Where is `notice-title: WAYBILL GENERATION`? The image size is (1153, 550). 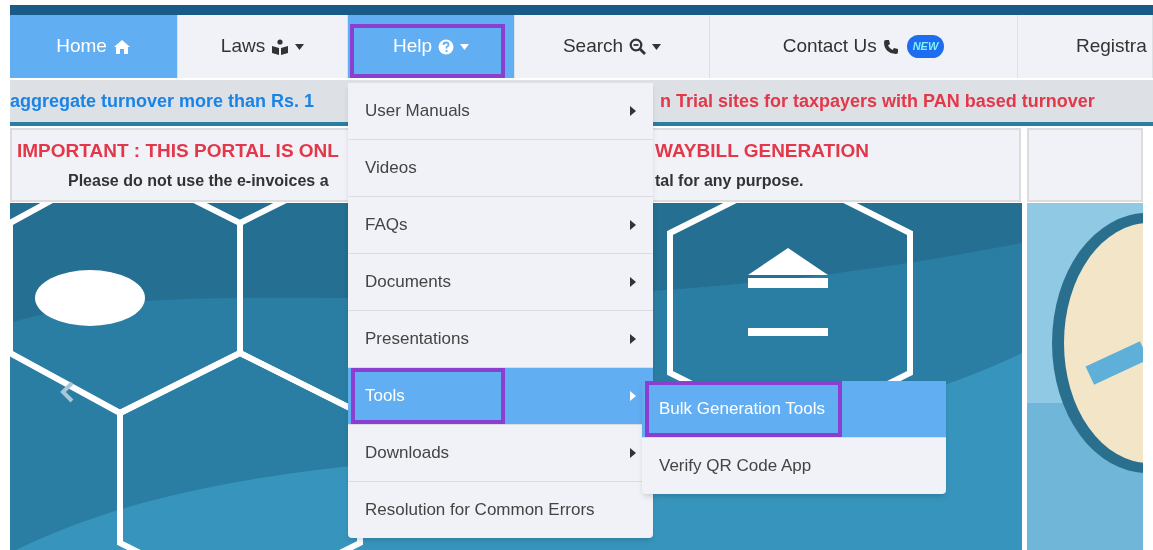 notice-title: WAYBILL GENERATION is located at coordinates (762, 150).